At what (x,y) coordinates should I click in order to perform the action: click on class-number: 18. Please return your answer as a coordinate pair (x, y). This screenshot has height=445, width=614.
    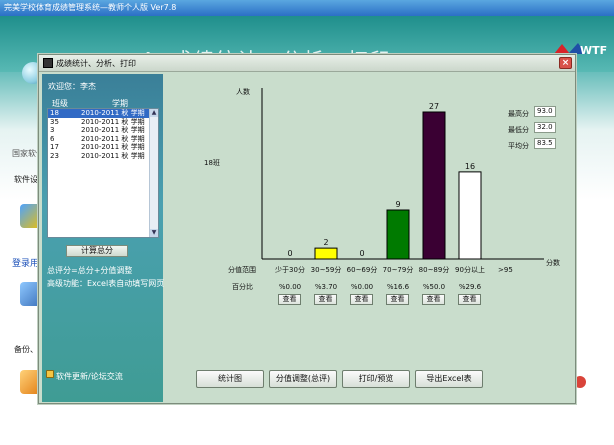
    Looking at the image, I should click on (54, 113).